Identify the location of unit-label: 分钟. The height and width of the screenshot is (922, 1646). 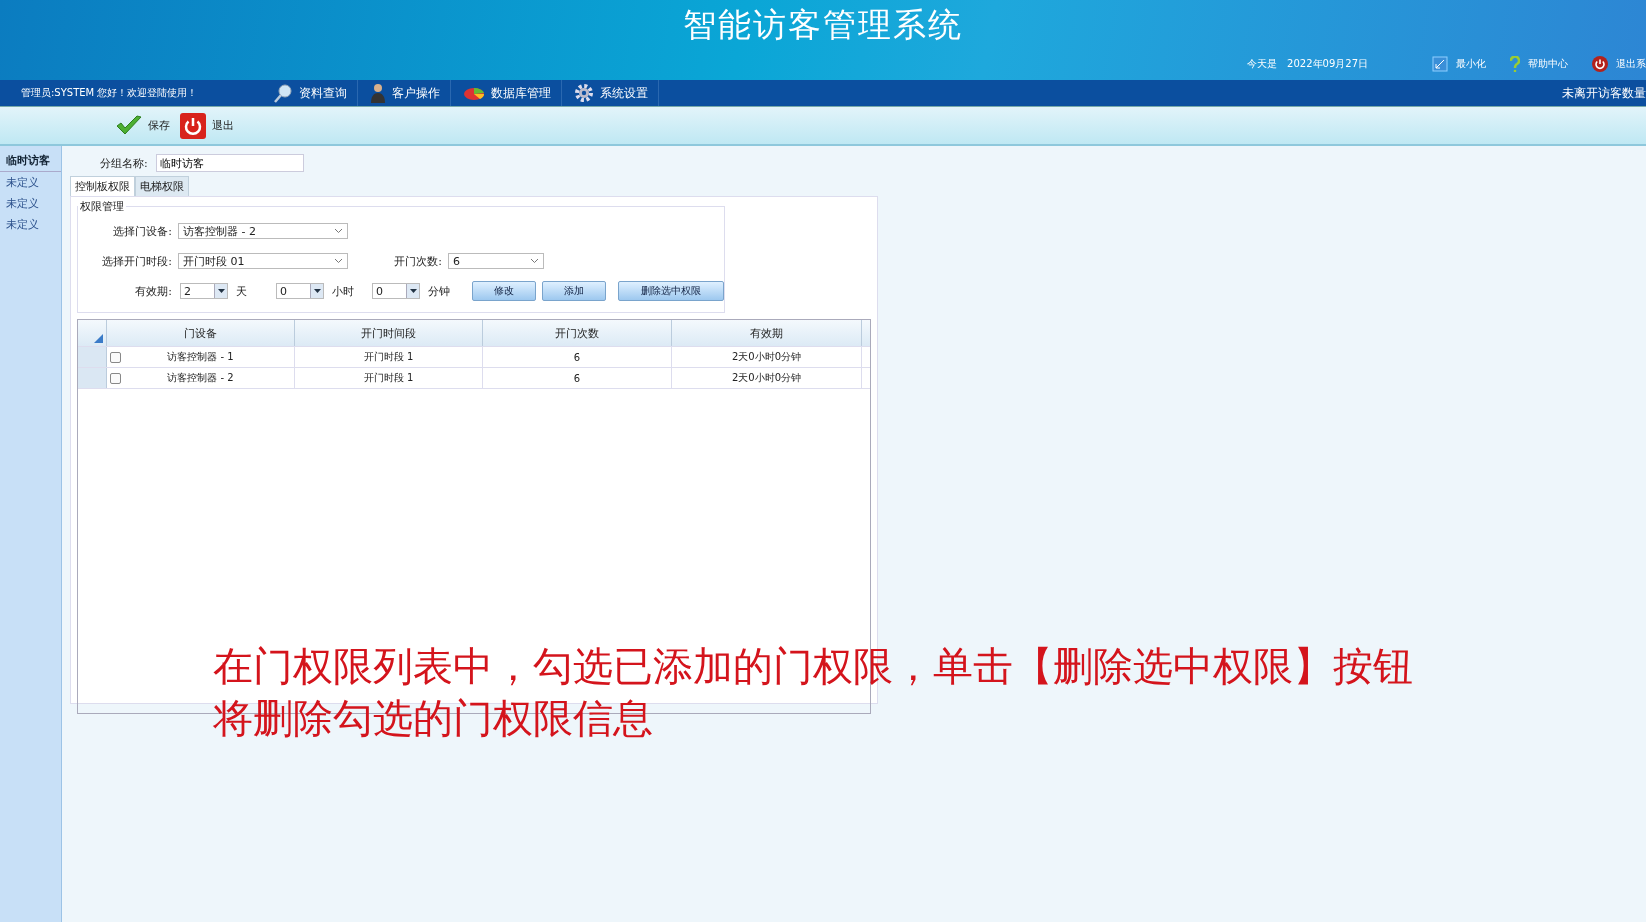
(439, 291).